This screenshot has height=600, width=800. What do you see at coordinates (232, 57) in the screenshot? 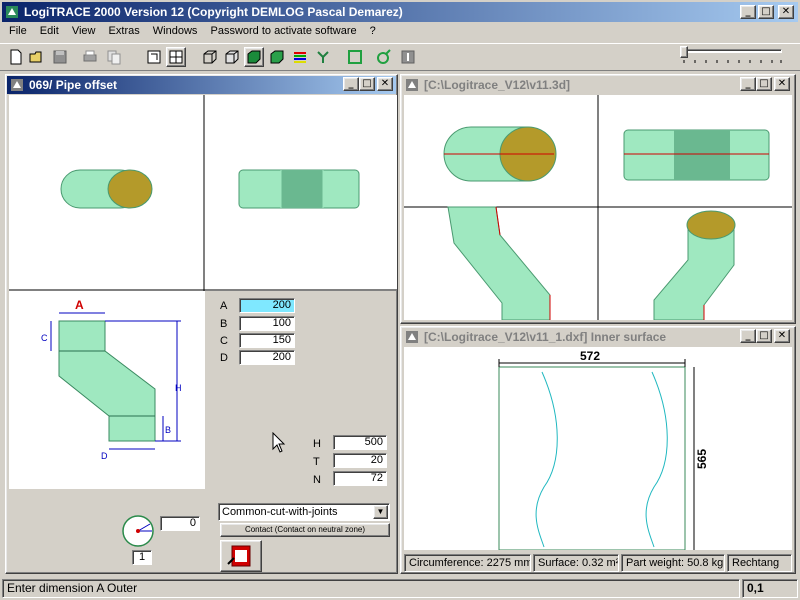
I see `box-outline-icon` at bounding box center [232, 57].